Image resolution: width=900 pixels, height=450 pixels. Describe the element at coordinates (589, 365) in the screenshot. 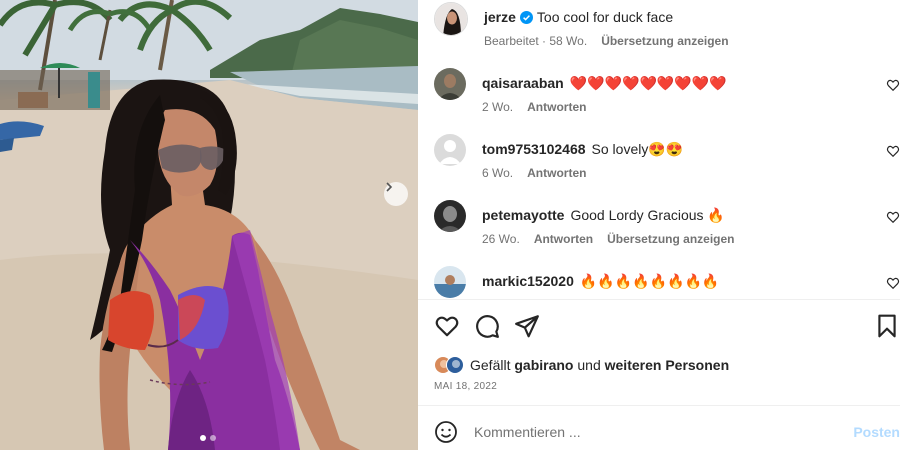

I see `likes-joiner: und` at that location.